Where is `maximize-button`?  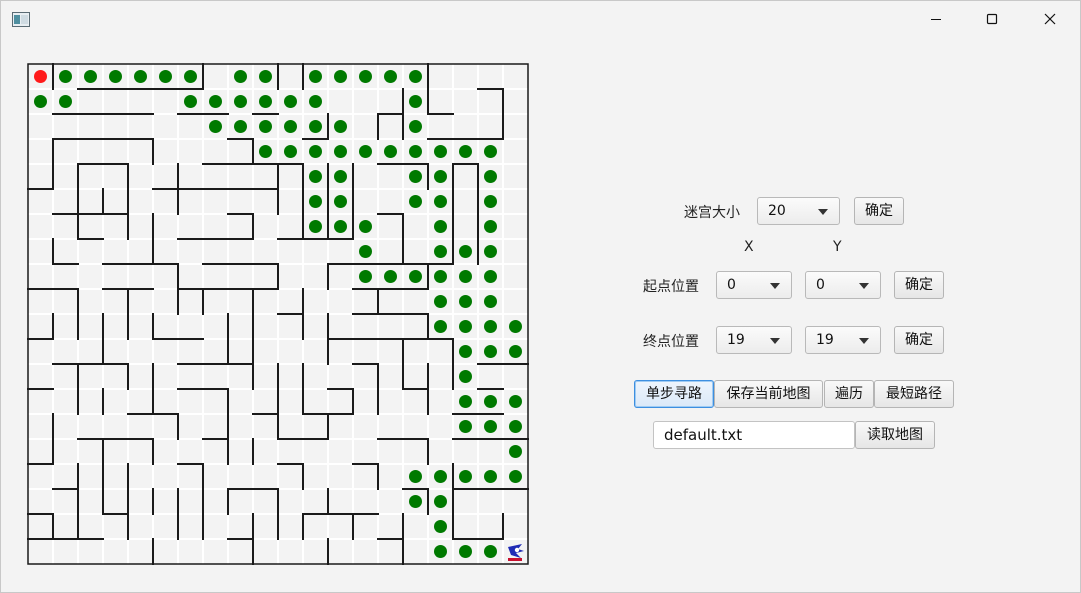
maximize-button is located at coordinates (992, 19).